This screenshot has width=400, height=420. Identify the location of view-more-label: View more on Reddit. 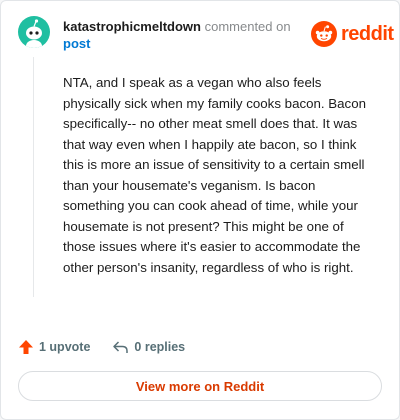
(200, 386).